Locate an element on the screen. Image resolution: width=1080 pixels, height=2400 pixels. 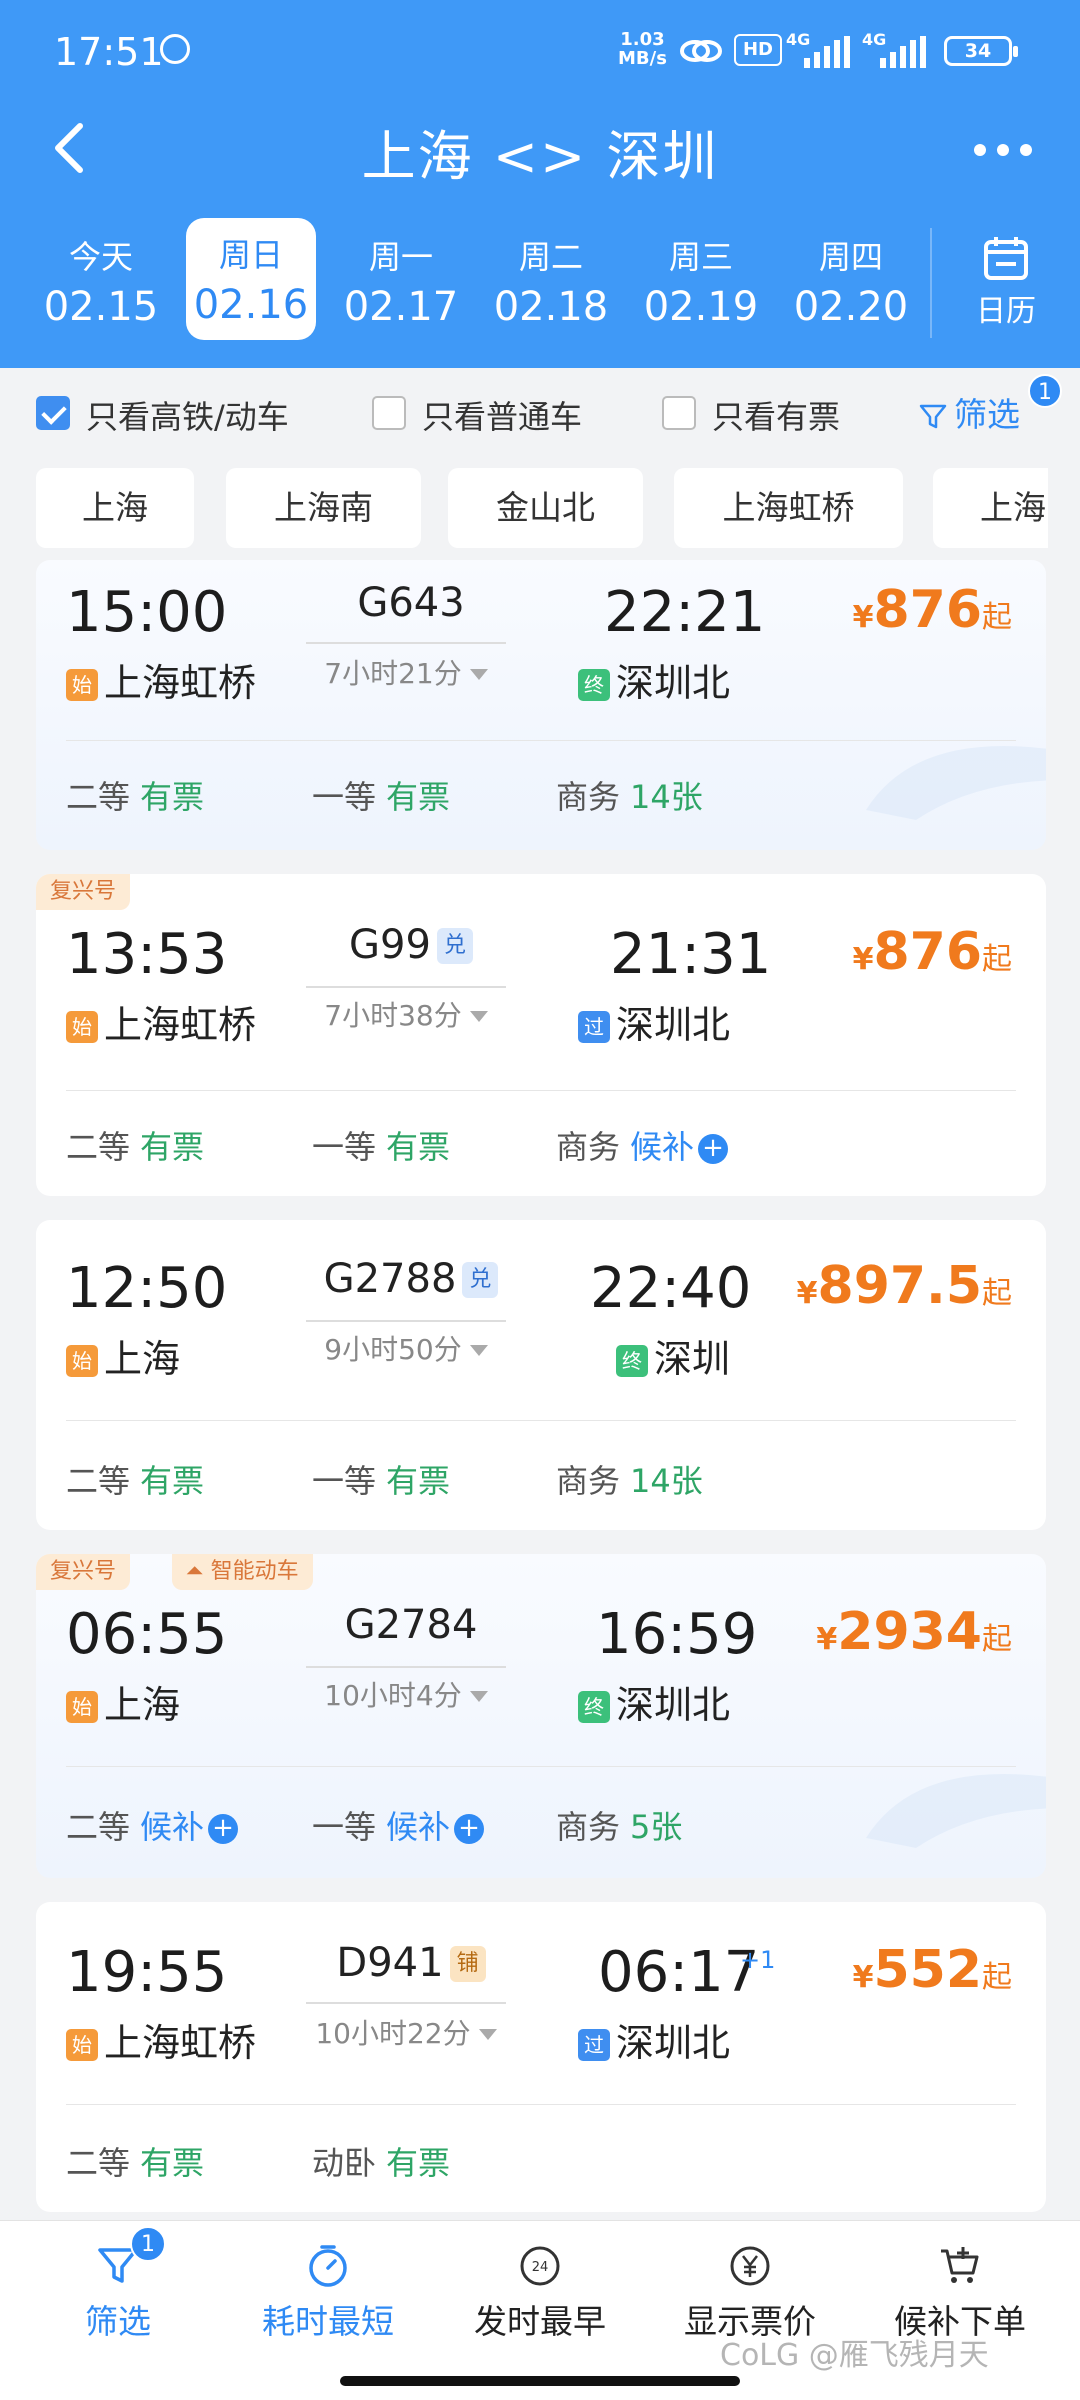
dep-time: 13:53 is located at coordinates (147, 954).